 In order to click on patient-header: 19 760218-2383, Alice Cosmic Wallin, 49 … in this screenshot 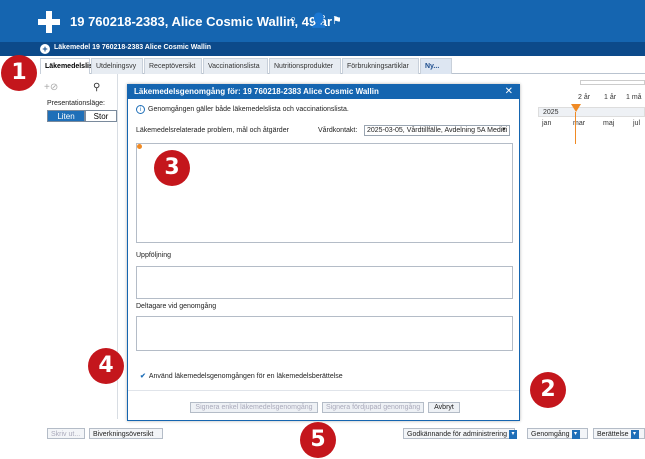, I will do `click(322, 21)`.